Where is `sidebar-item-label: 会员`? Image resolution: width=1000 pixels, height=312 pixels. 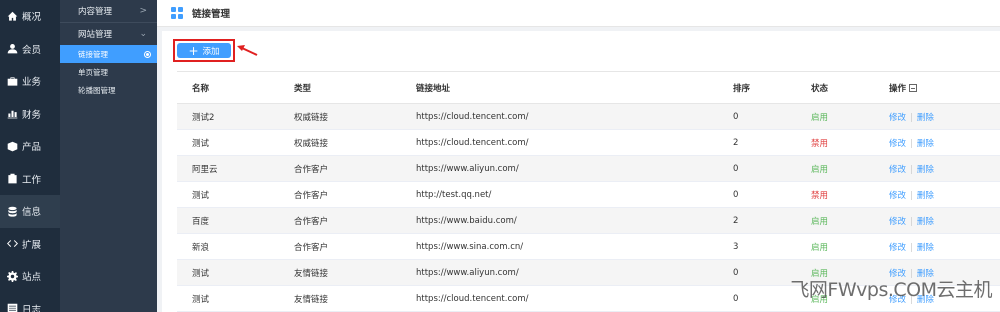
sidebar-item-label: 会员 is located at coordinates (32, 50).